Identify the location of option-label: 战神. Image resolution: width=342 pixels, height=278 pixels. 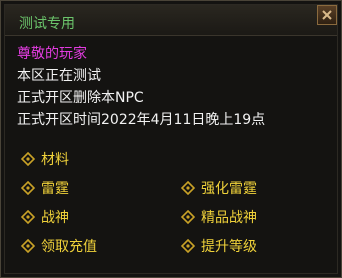
(55, 218).